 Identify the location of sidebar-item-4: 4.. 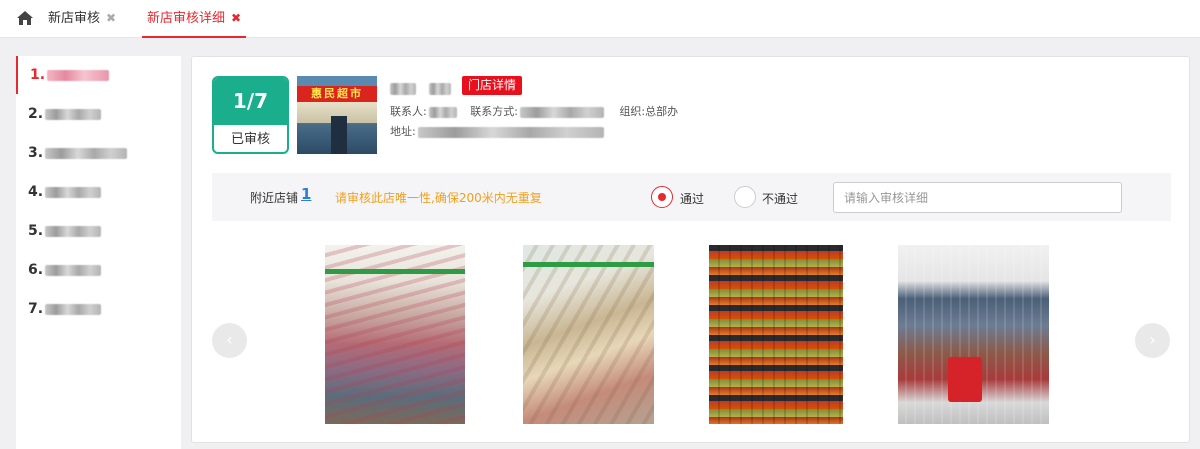
(98, 192).